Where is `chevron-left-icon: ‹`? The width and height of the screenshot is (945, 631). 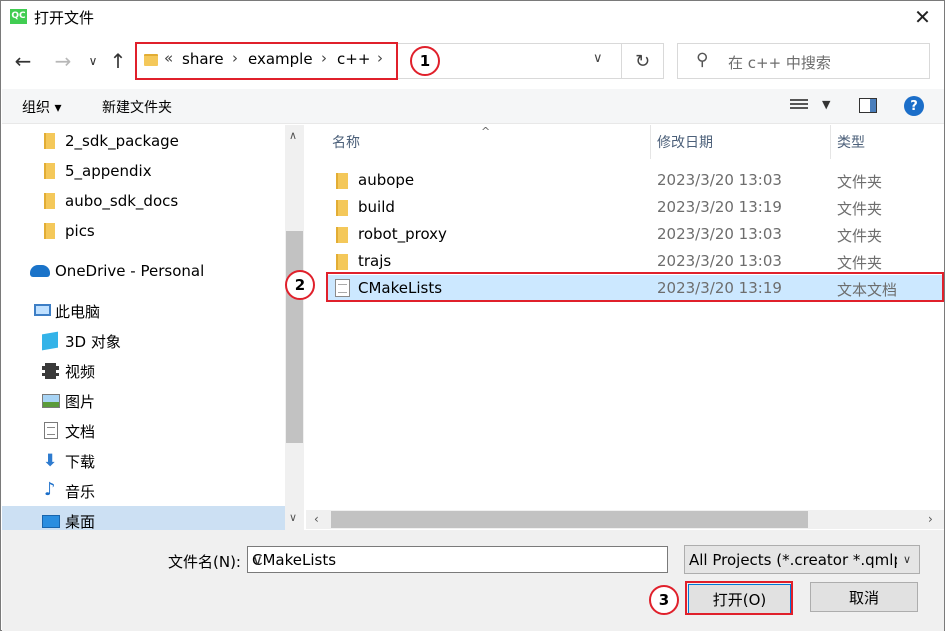
chevron-left-icon: ‹ is located at coordinates (316, 519).